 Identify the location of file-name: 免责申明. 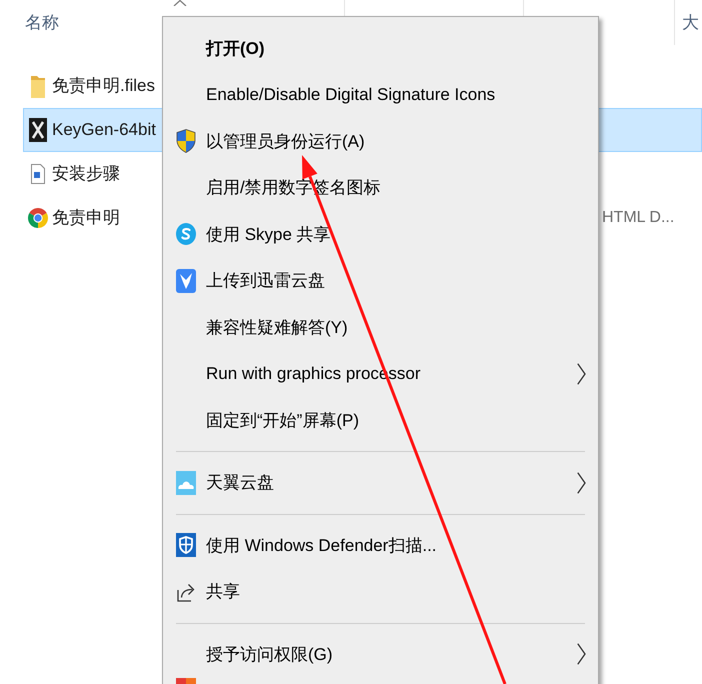
(86, 218).